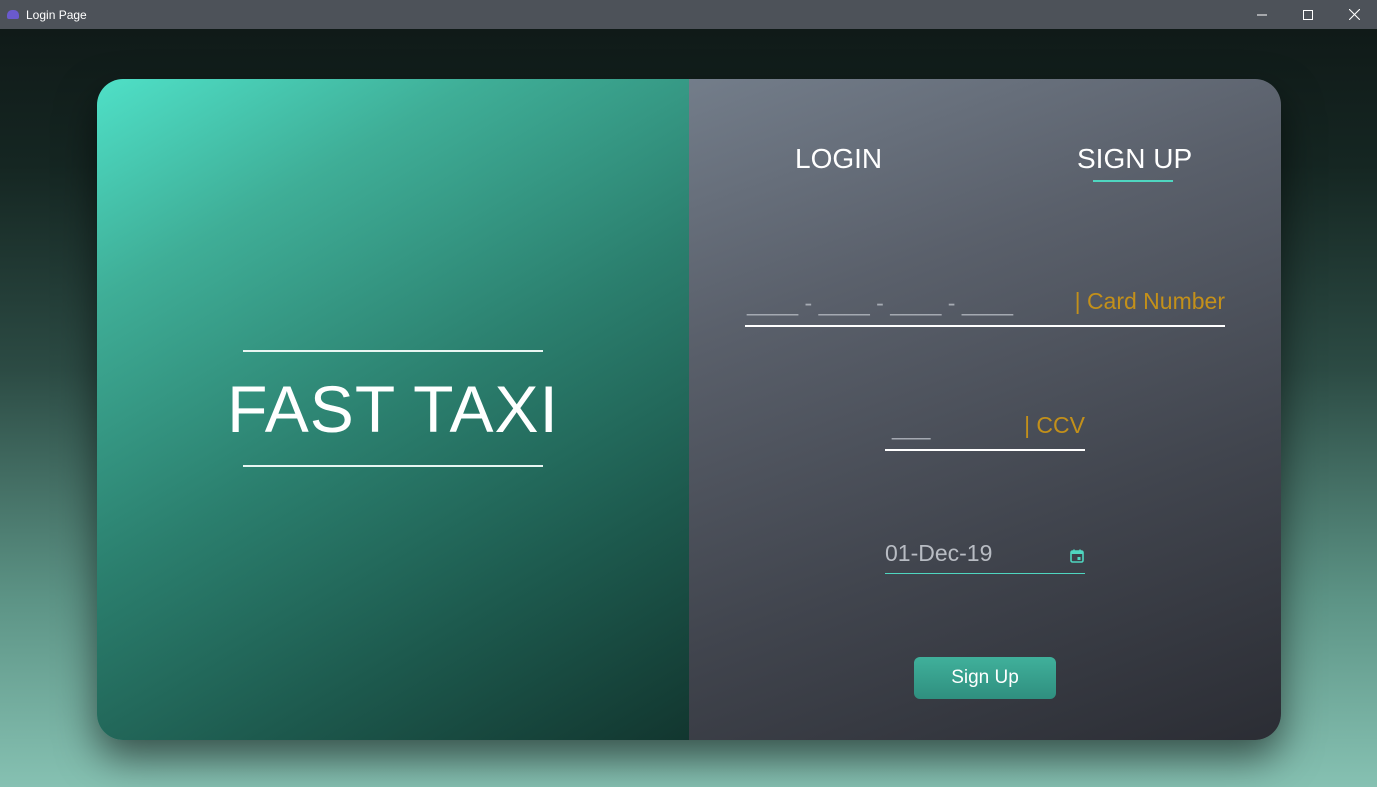  I want to click on ccv-hint: | CCV, so click(1054, 425).